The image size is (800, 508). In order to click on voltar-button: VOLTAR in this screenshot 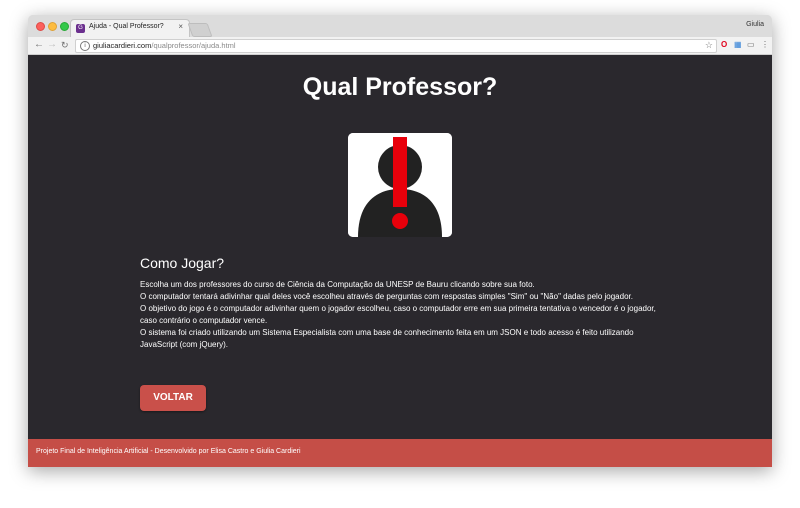, I will do `click(173, 398)`.